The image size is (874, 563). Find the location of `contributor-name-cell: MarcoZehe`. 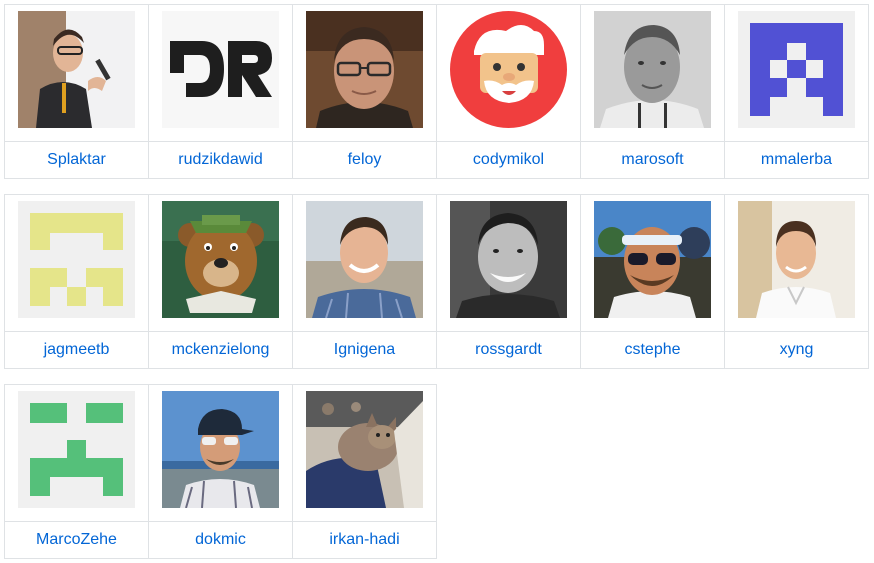

contributor-name-cell: MarcoZehe is located at coordinates (76, 540).